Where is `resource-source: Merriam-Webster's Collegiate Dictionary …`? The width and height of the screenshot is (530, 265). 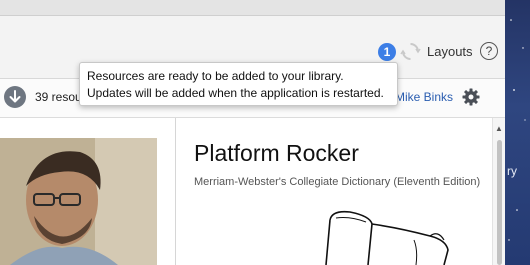 resource-source: Merriam-Webster's Collegiate Dictionary … is located at coordinates (337, 182).